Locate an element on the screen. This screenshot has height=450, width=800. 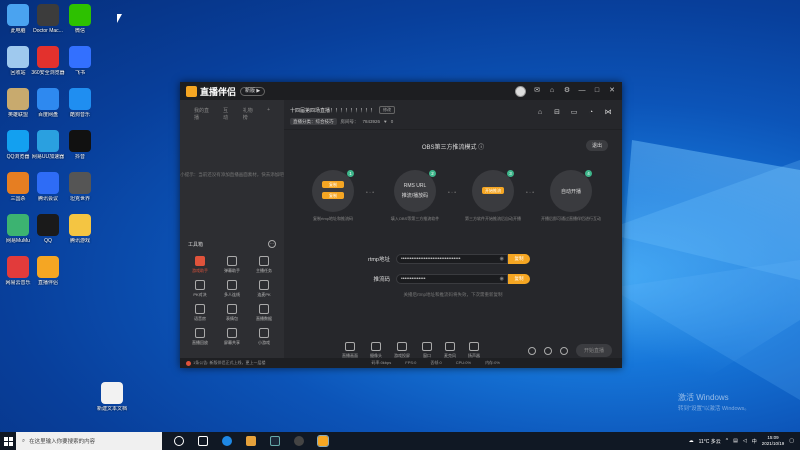
desktop-icon-label: 直播伴侣 is located at coordinates (47, 283).